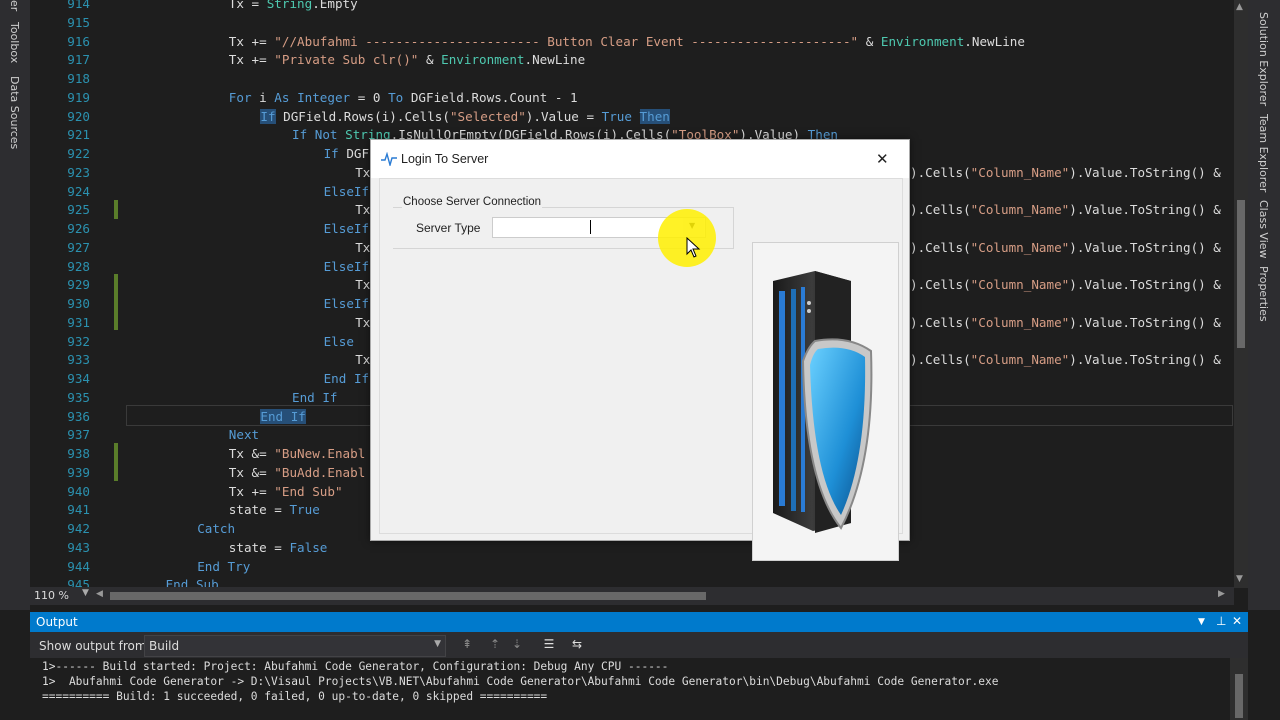  Describe the element at coordinates (295, 646) in the screenshot. I see `output-source-select: Build ▼` at that location.